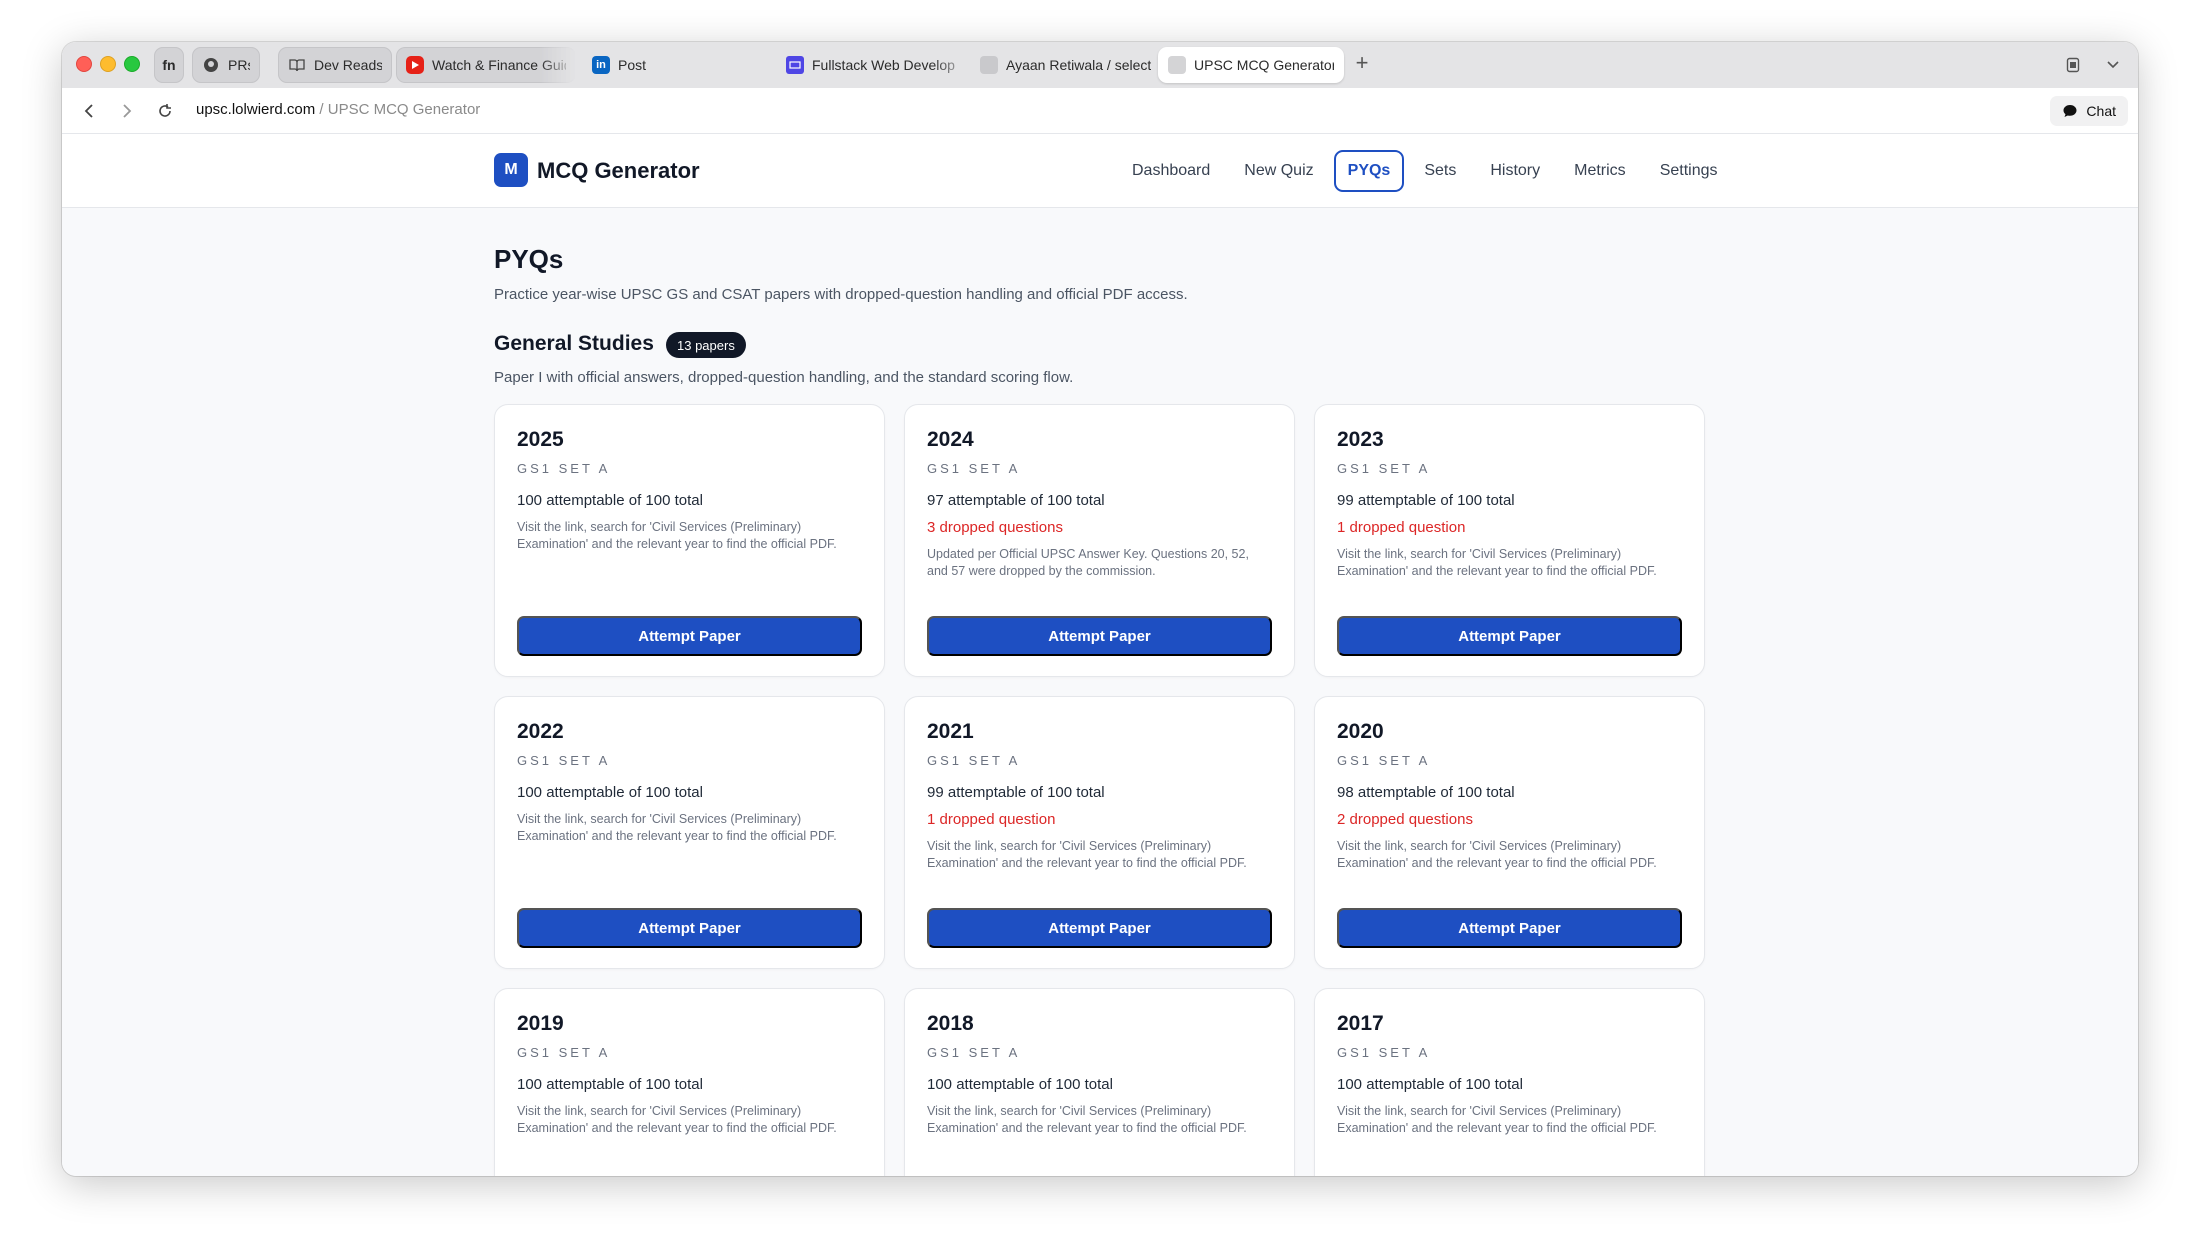 This screenshot has height=1258, width=2200. What do you see at coordinates (1440, 171) in the screenshot?
I see `nav-sets: Sets` at bounding box center [1440, 171].